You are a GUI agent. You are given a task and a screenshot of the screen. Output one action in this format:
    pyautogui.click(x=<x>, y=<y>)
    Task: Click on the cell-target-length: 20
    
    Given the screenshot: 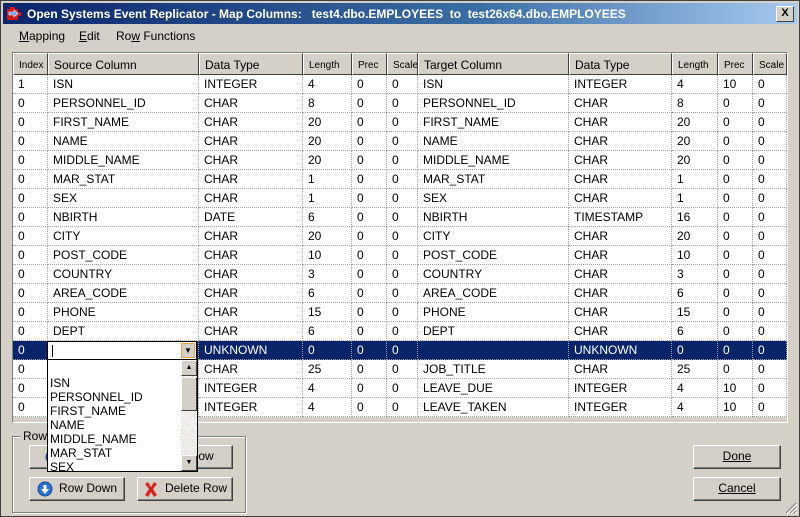 What is the action you would take?
    pyautogui.click(x=695, y=122)
    